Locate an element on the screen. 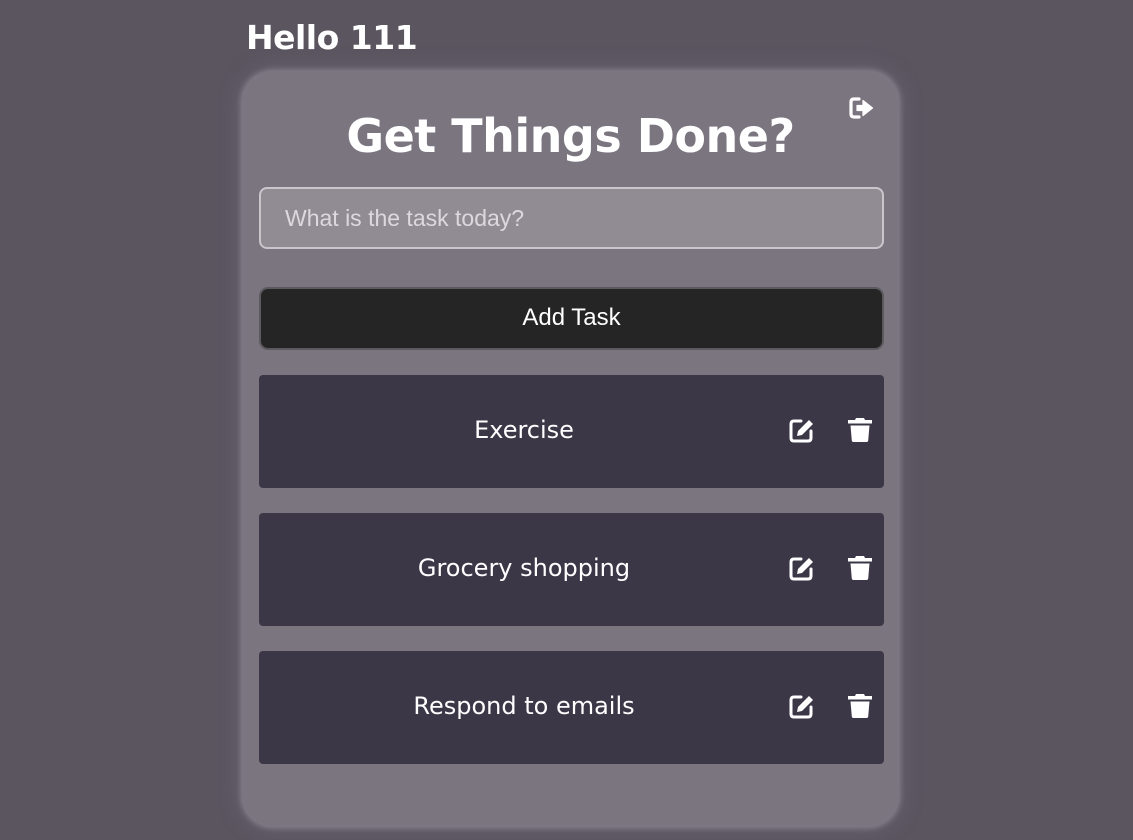 The image size is (1133, 840). add-task-button: Add Task is located at coordinates (571, 318).